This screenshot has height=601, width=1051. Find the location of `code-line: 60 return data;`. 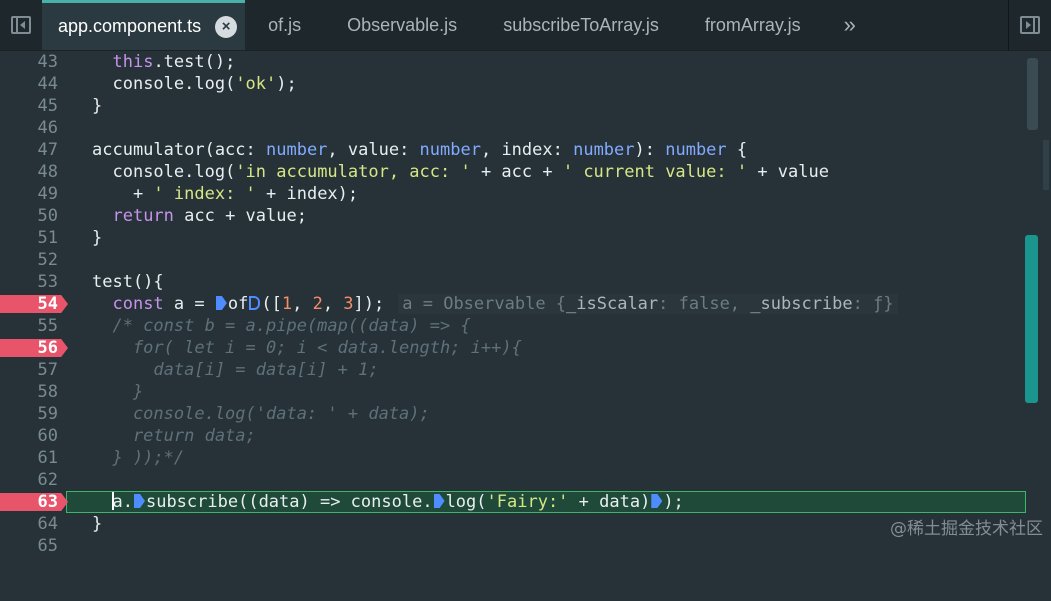

code-line: 60 return data; is located at coordinates (513, 436).